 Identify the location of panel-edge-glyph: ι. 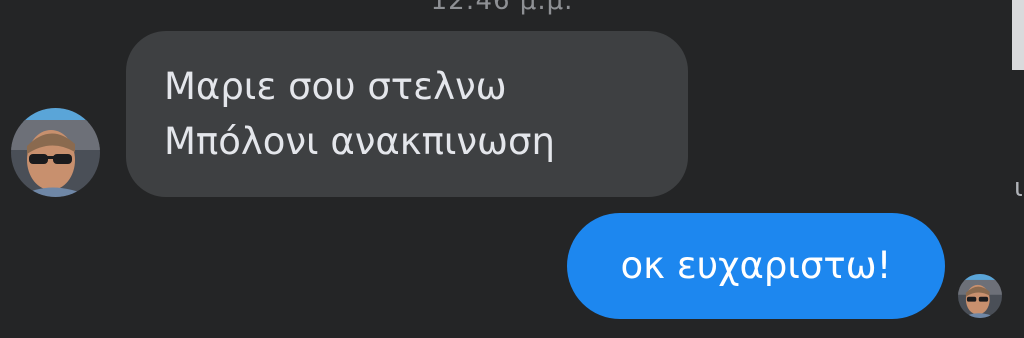
(1018, 188).